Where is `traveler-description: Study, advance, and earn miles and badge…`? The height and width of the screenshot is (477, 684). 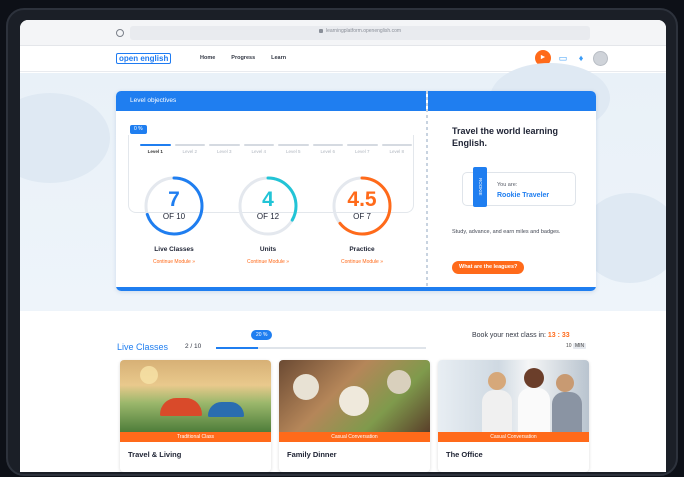
traveler-description: Study, advance, and earn miles and badge… is located at coordinates (506, 232).